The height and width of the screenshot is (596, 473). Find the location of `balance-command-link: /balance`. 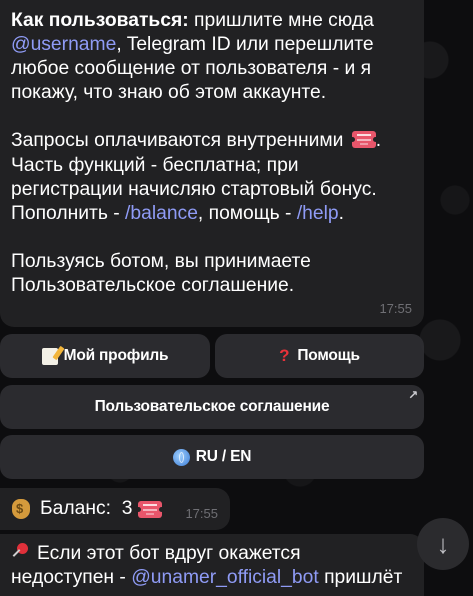

balance-command-link: /balance is located at coordinates (161, 213).